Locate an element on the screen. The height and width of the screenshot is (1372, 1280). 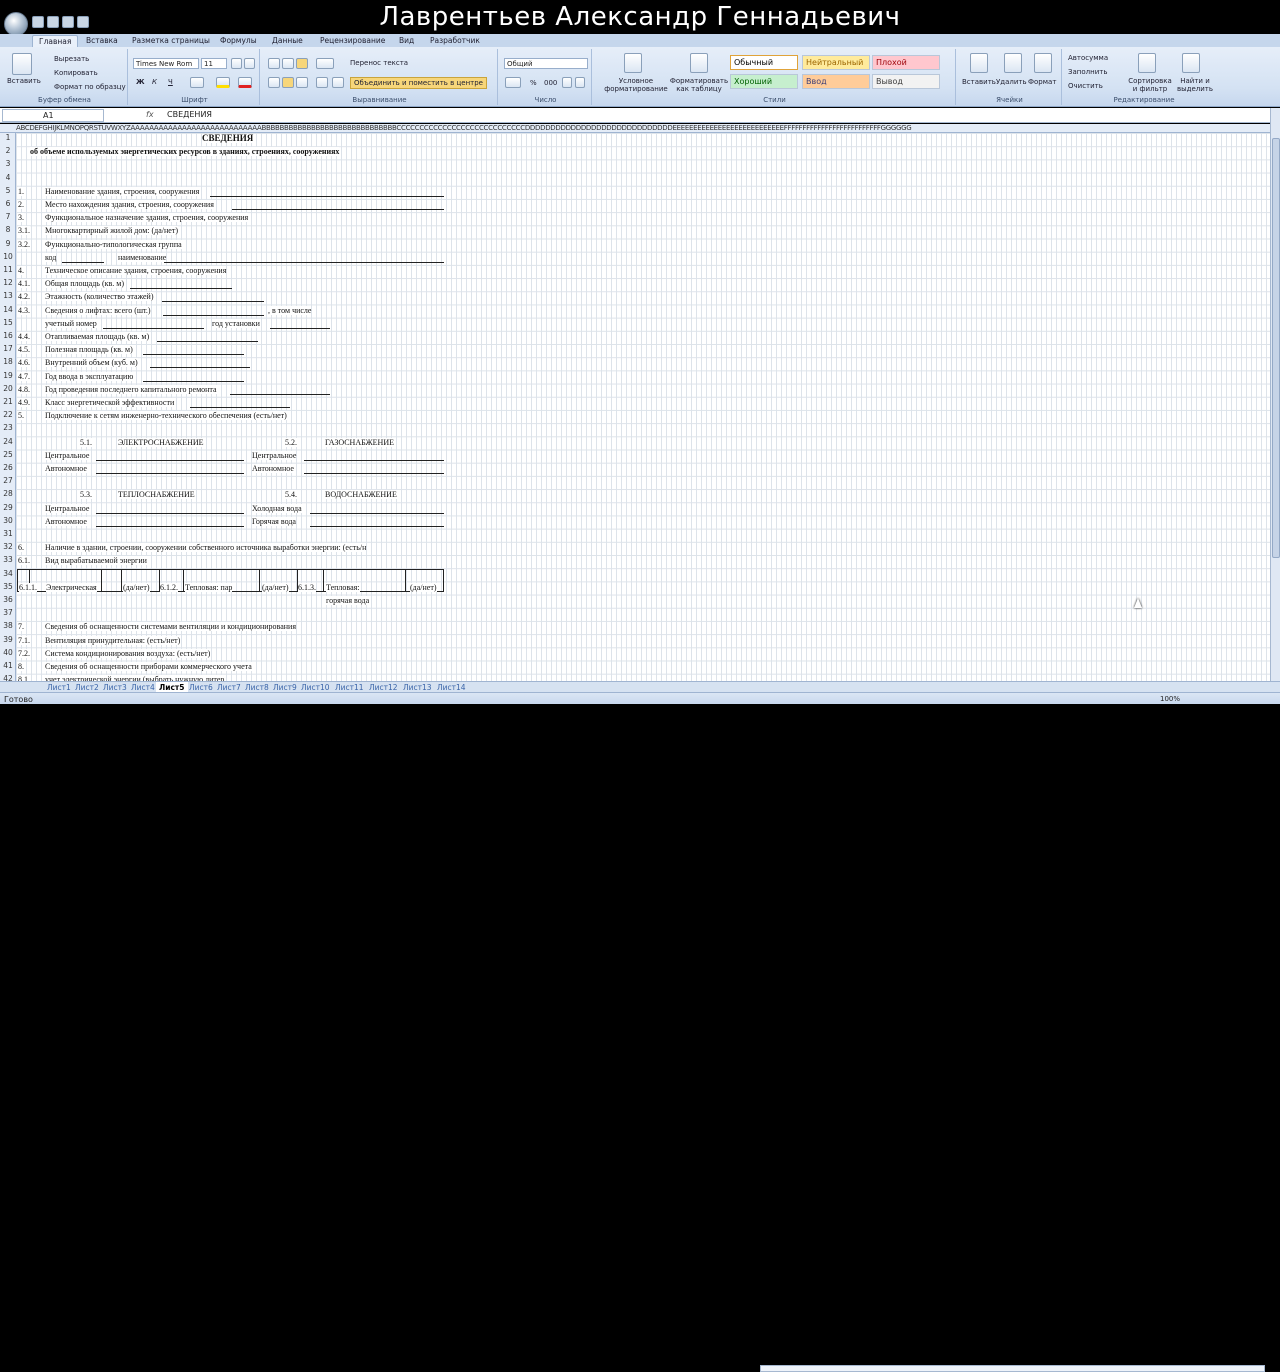
cell-style-4: Ввод is located at coordinates (836, 81).